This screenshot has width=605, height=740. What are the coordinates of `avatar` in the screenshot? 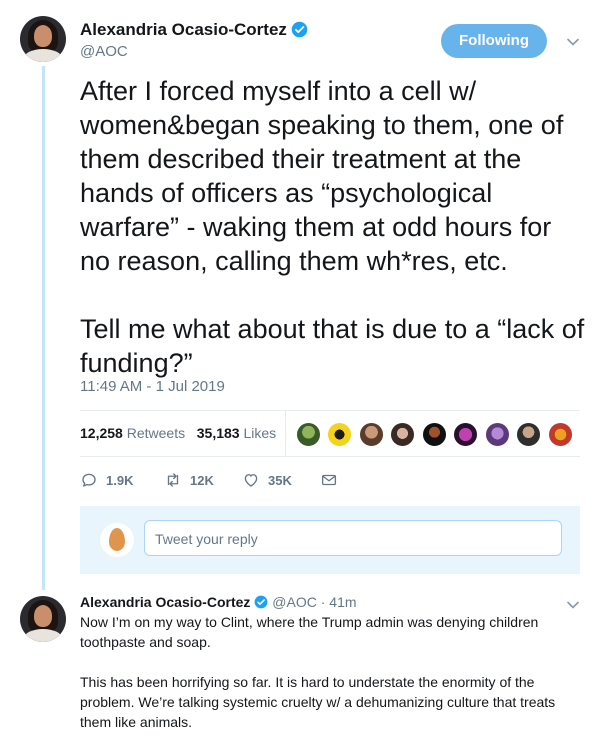 It's located at (43, 39).